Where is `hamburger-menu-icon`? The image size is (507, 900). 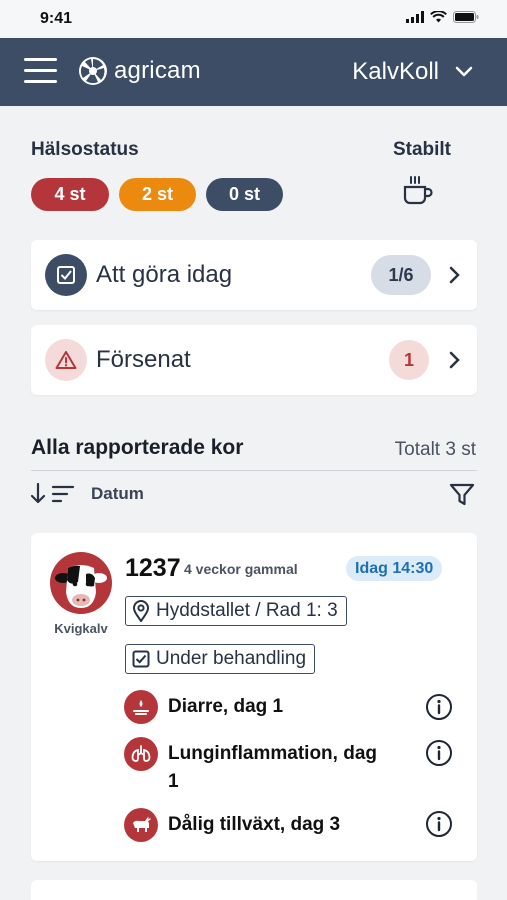
hamburger-menu-icon is located at coordinates (41, 72).